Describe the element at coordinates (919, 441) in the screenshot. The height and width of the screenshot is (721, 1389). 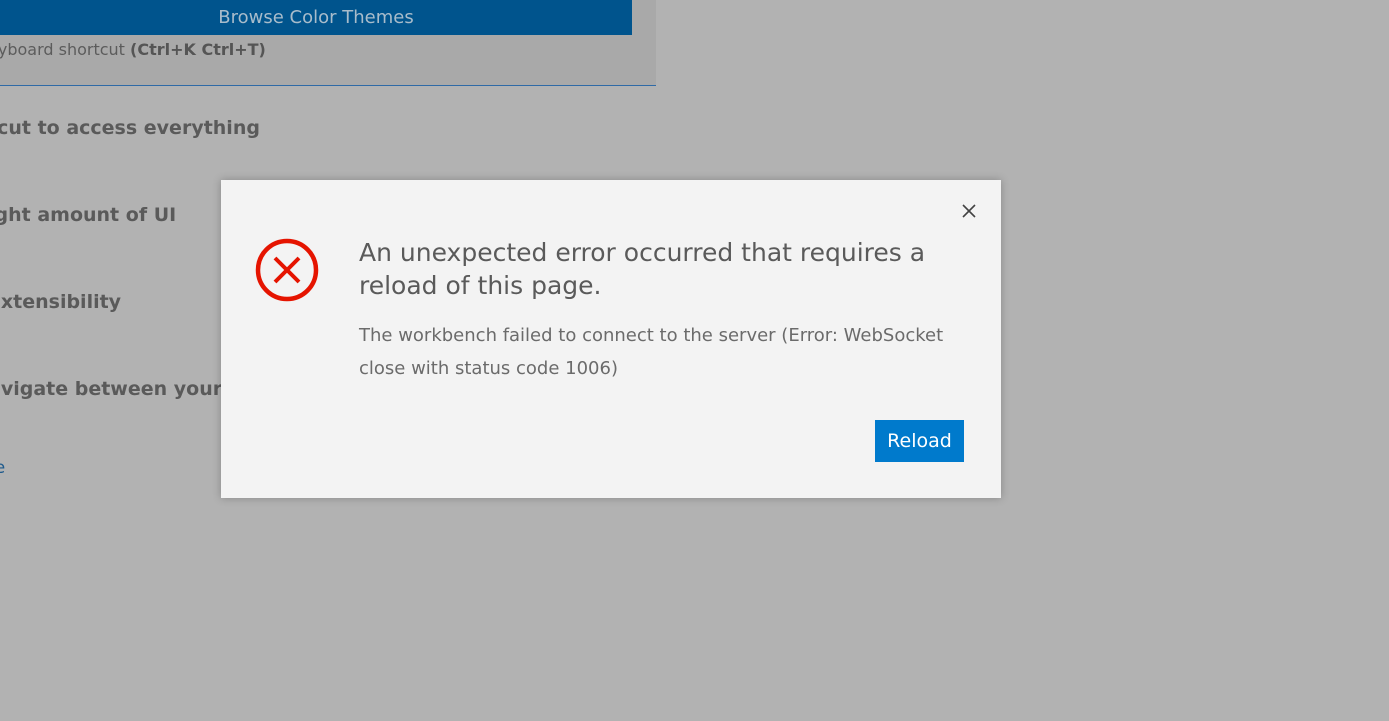
I see `reload-button: Reload` at that location.